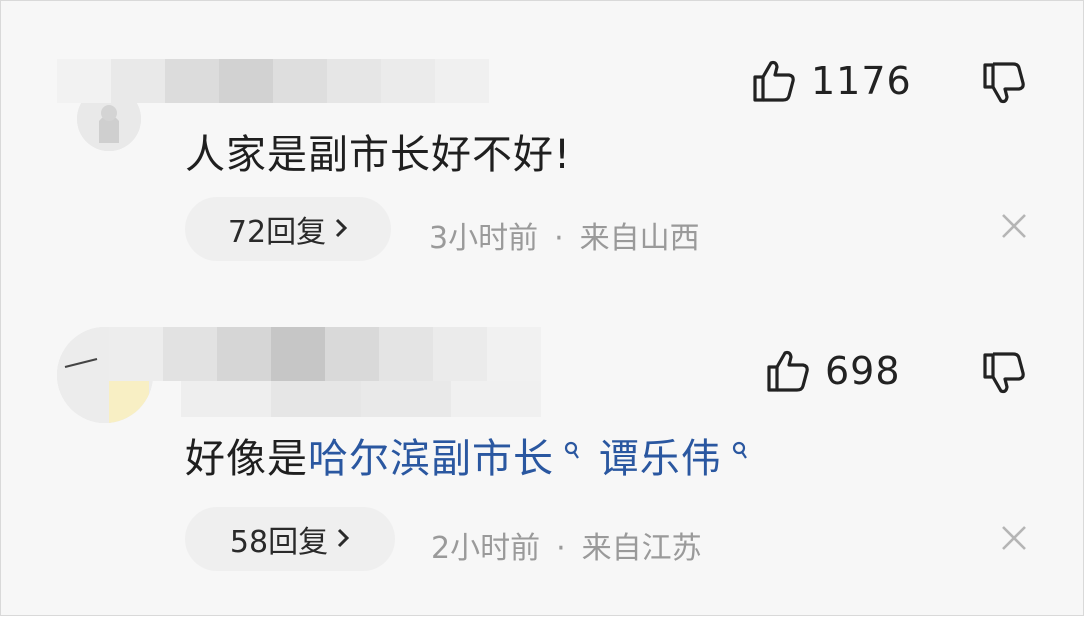  What do you see at coordinates (484, 238) in the screenshot?
I see `comment-time: 3小时前` at bounding box center [484, 238].